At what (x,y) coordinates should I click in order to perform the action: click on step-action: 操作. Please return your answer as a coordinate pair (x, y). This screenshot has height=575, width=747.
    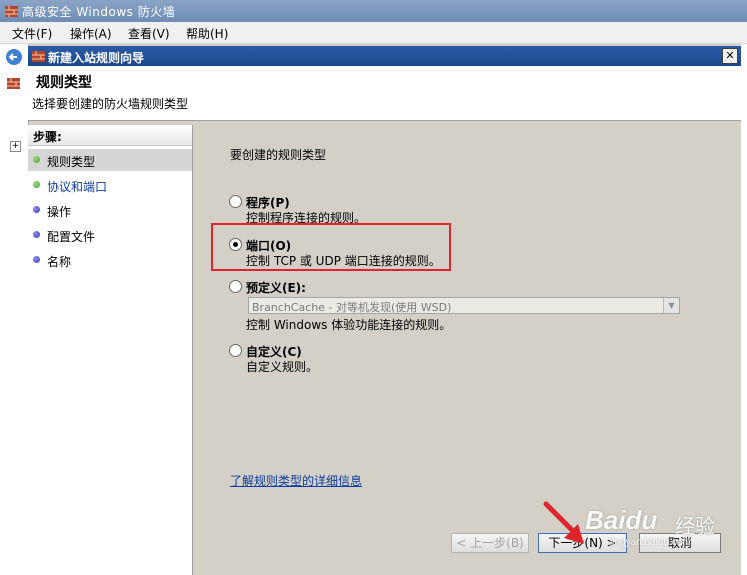
    Looking at the image, I should click on (110, 210).